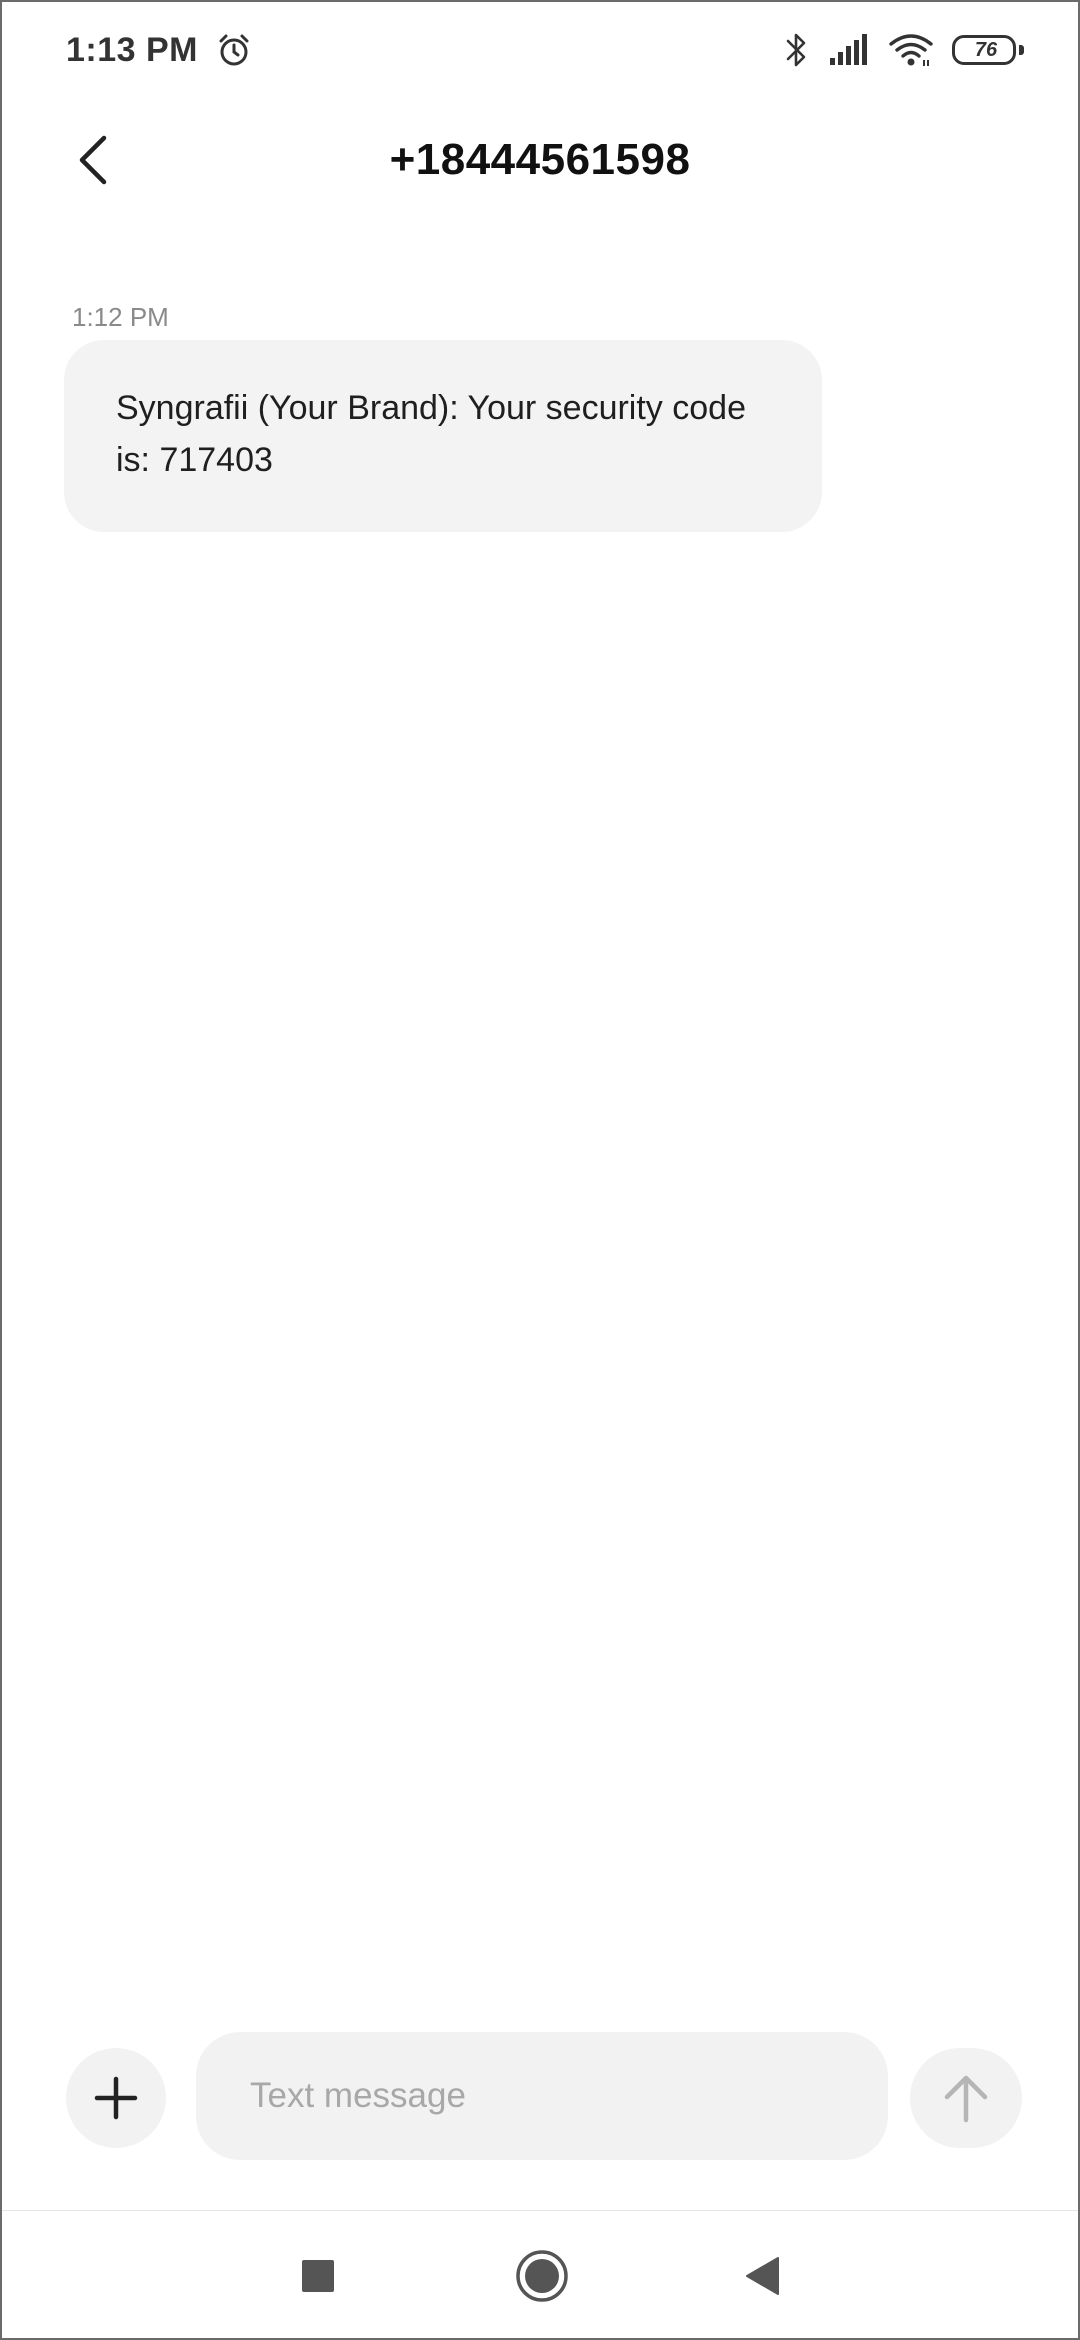 This screenshot has width=1080, height=2340. Describe the element at coordinates (120, 317) in the screenshot. I see `message-timestamp: 1:12 PM` at that location.